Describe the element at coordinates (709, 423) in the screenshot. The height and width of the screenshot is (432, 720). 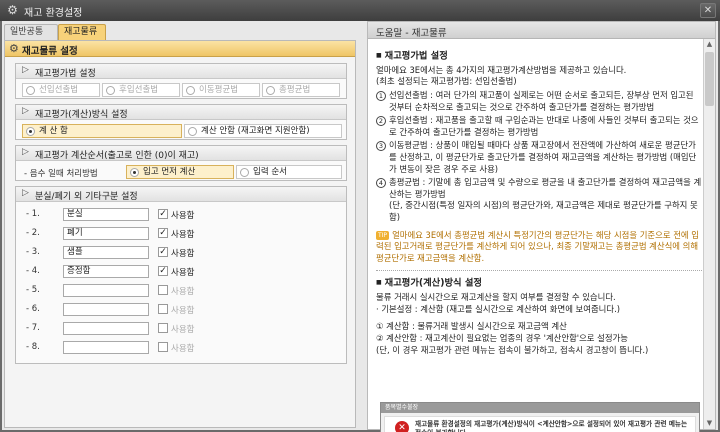
I see `scroll-down-icon: ▼` at that location.